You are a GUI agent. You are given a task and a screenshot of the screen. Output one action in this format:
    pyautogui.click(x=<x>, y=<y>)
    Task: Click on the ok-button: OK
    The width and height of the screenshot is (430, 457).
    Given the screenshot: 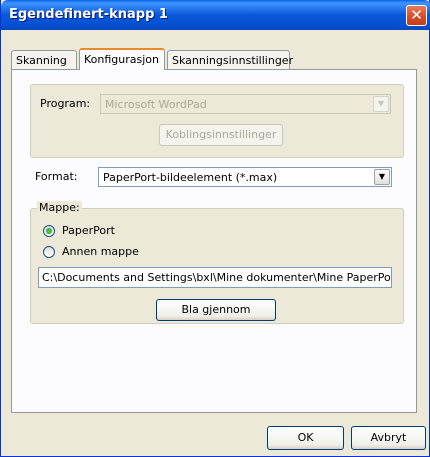 What is the action you would take?
    pyautogui.click(x=305, y=438)
    